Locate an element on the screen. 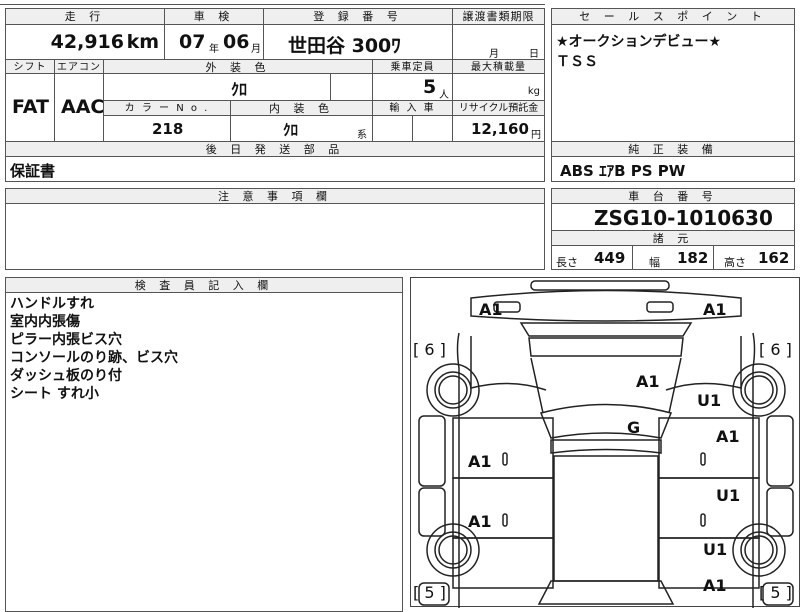 The width and height of the screenshot is (800, 612). transfer-header: 譲渡書類期限 is located at coordinates (498, 16).